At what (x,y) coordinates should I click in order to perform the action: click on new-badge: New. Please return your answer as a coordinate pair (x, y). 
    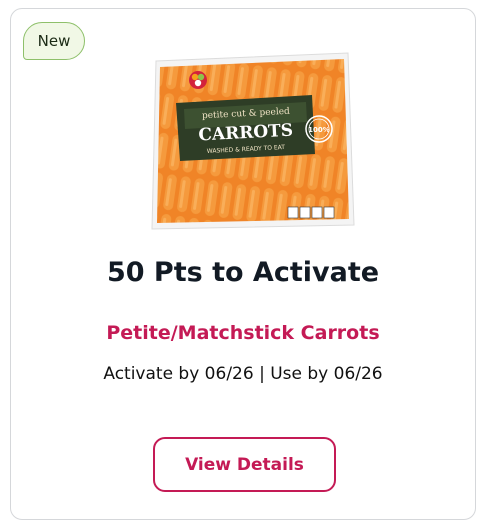
    Looking at the image, I should click on (54, 41).